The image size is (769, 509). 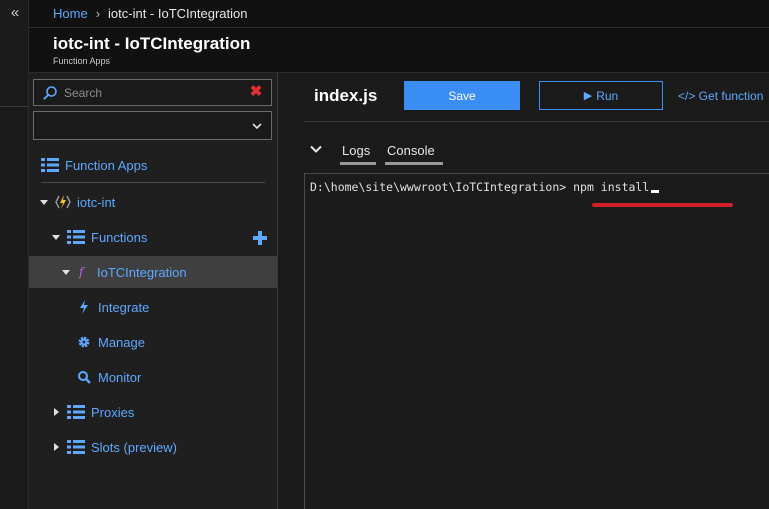 What do you see at coordinates (82, 61) in the screenshot?
I see `page-subtitle: Function Apps` at bounding box center [82, 61].